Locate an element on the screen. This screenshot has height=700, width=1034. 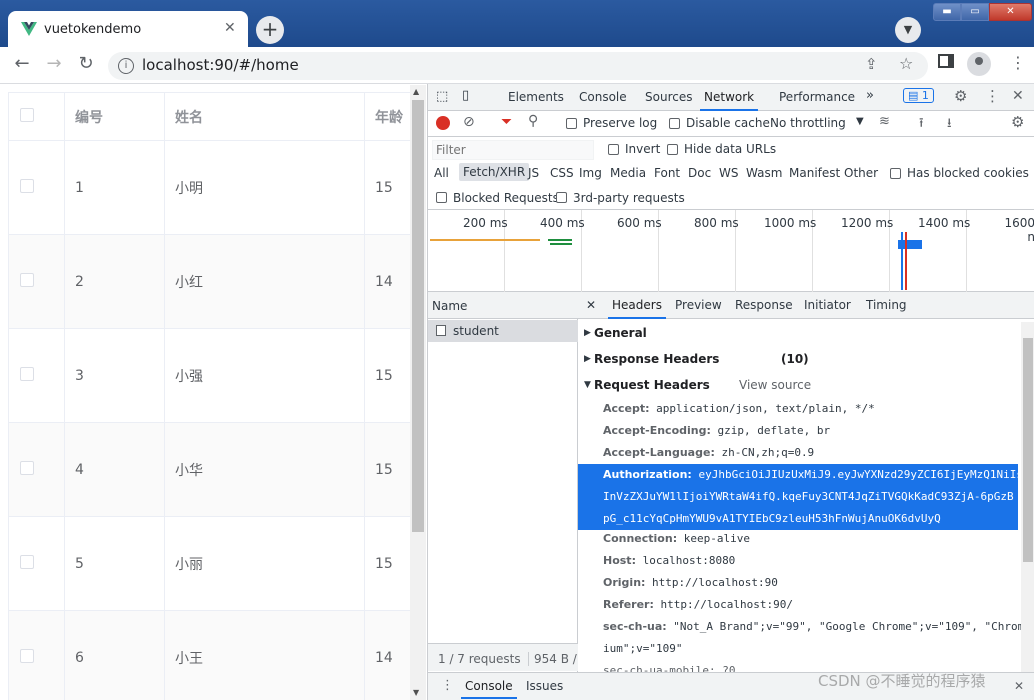
filter-input is located at coordinates (513, 150).